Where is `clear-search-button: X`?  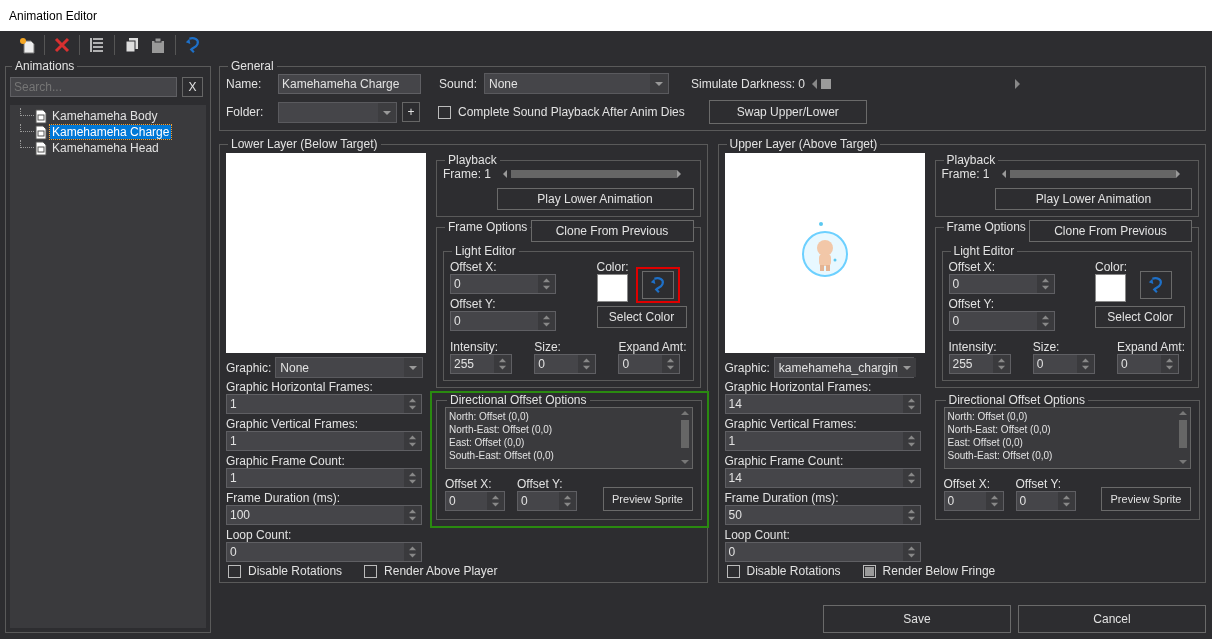
clear-search-button: X is located at coordinates (192, 87).